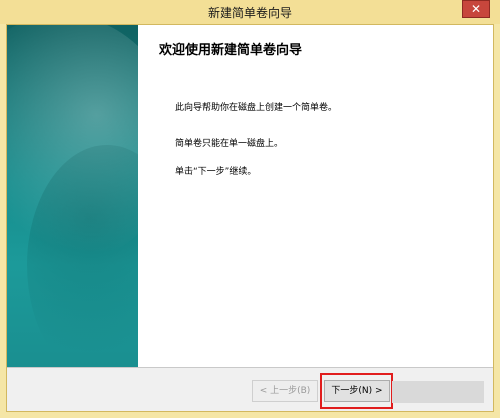 This screenshot has width=500, height=418. I want to click on back-button: < 上一步(B), so click(285, 391).